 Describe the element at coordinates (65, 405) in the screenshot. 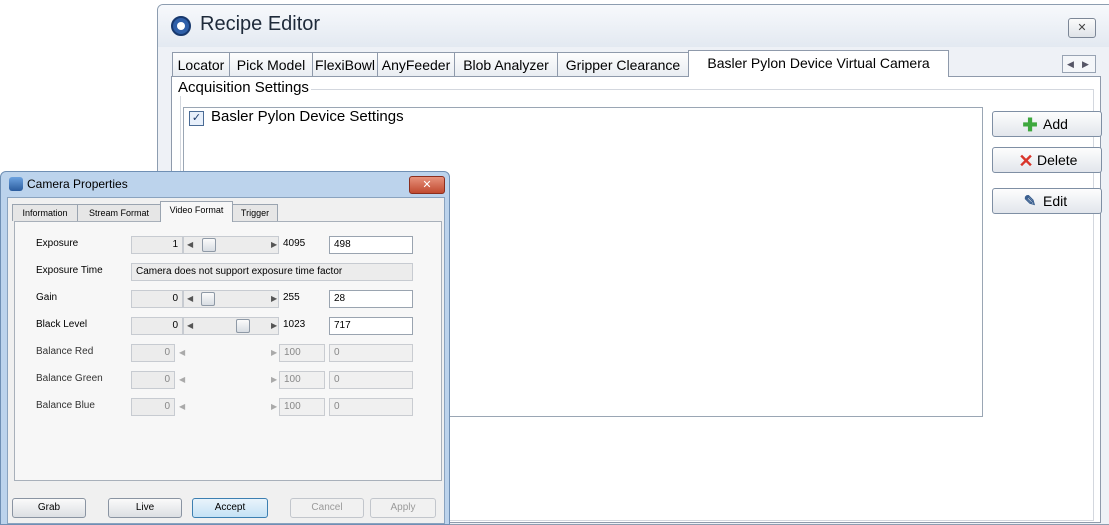

I see `balance-blue-label: Balance Blue` at that location.